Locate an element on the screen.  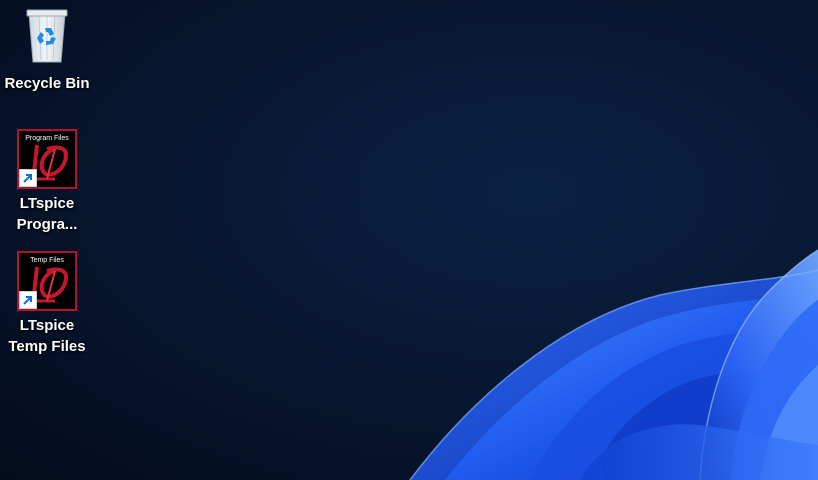
recycle-bin-icon is located at coordinates (47, 37).